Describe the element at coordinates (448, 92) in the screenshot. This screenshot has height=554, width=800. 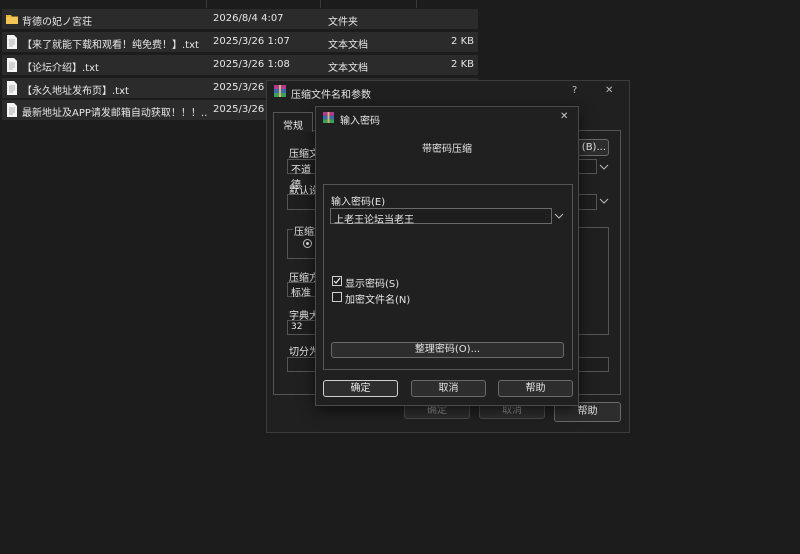
I see `dialog-titlebar: 压缩文件名和参数 ? ✕` at that location.